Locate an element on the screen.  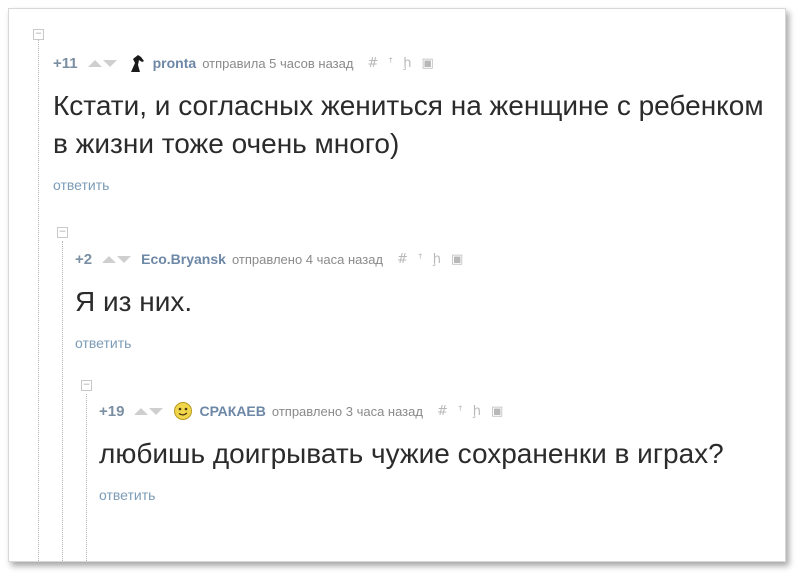
comment-username: pronta is located at coordinates (175, 63).